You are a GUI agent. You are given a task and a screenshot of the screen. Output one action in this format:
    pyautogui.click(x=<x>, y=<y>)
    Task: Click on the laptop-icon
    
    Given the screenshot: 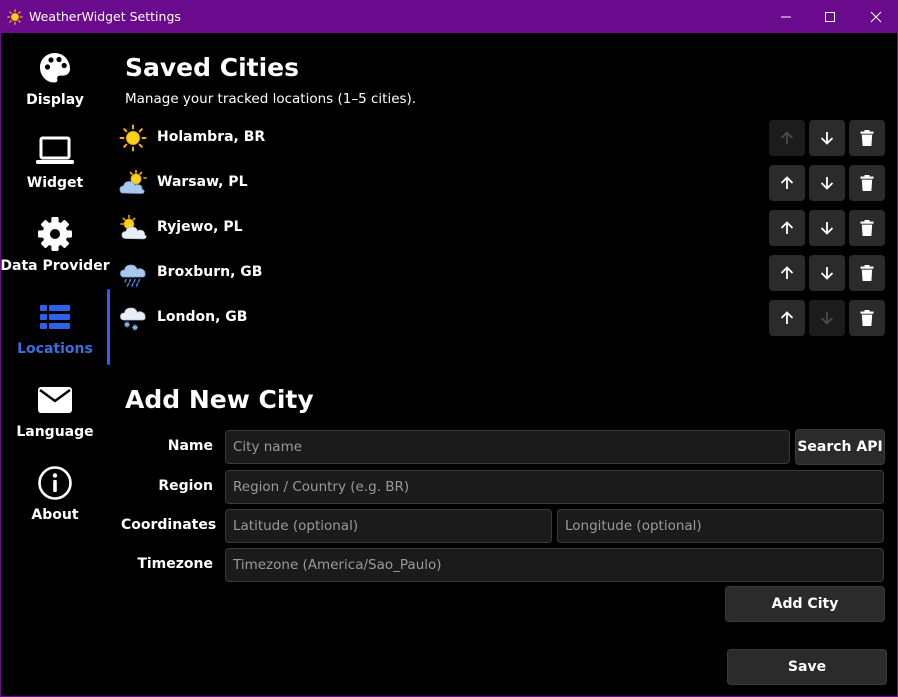 What is the action you would take?
    pyautogui.click(x=55, y=151)
    